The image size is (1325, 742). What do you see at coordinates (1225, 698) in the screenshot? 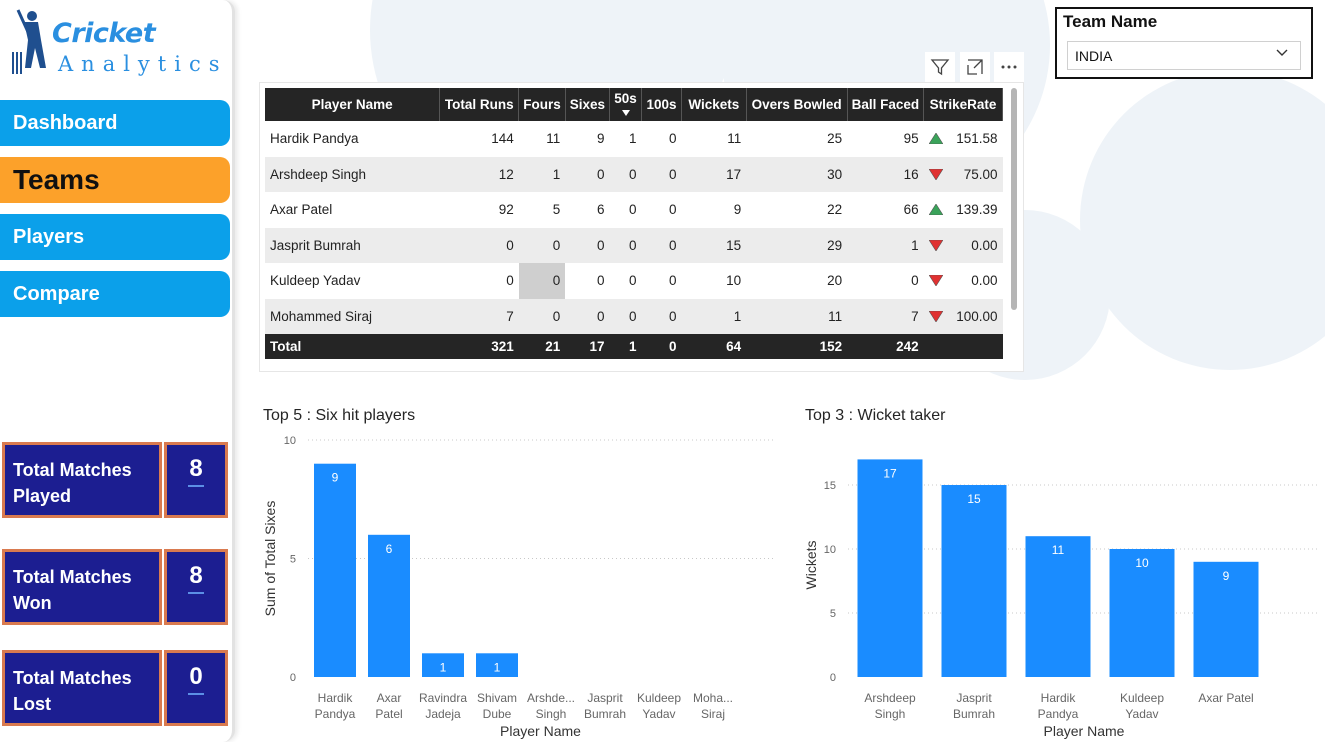
I see `x-tick-label: Axar Patel` at bounding box center [1225, 698].